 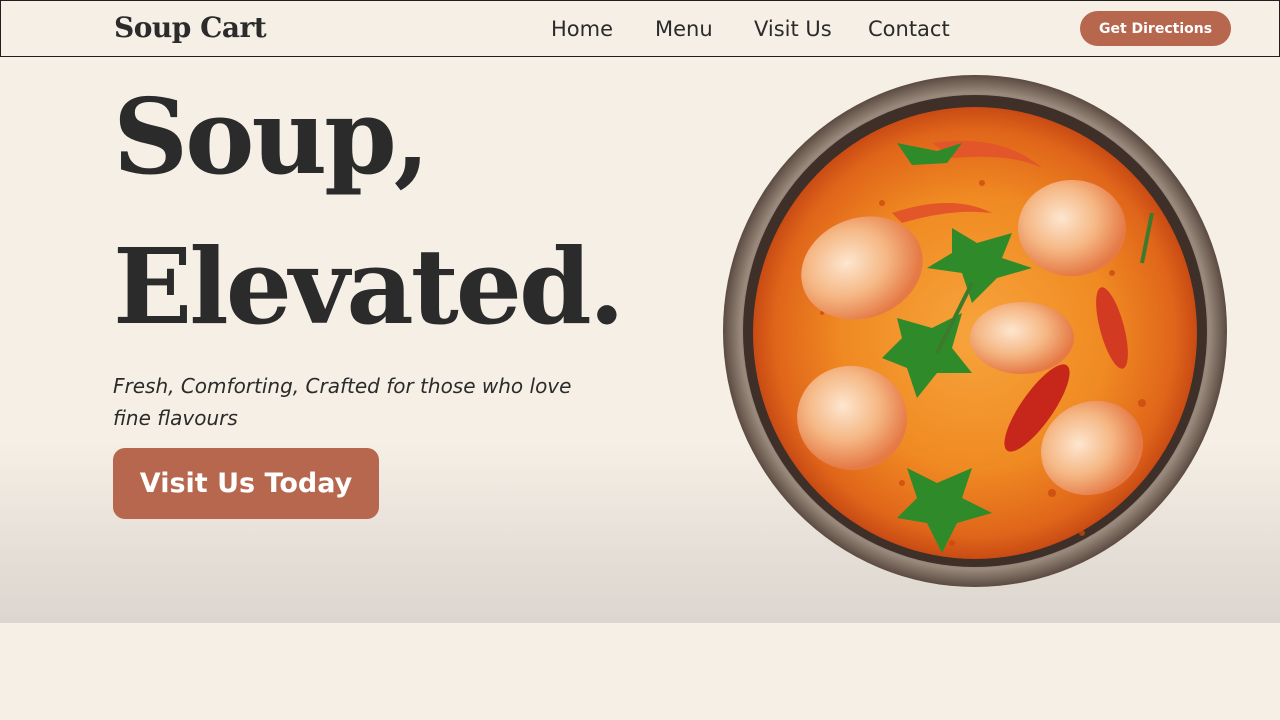 What do you see at coordinates (246, 483) in the screenshot?
I see `visit-us-today-button: Visit Us Today` at bounding box center [246, 483].